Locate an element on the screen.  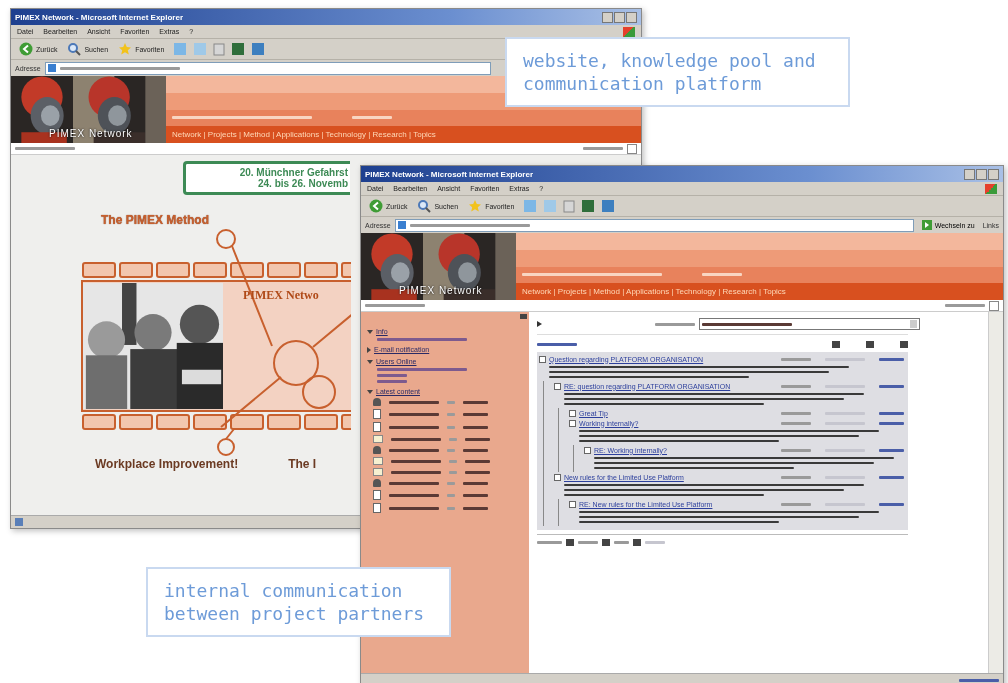
diagram-caption: Workplace Improvement! is located at coordinates (167, 464).